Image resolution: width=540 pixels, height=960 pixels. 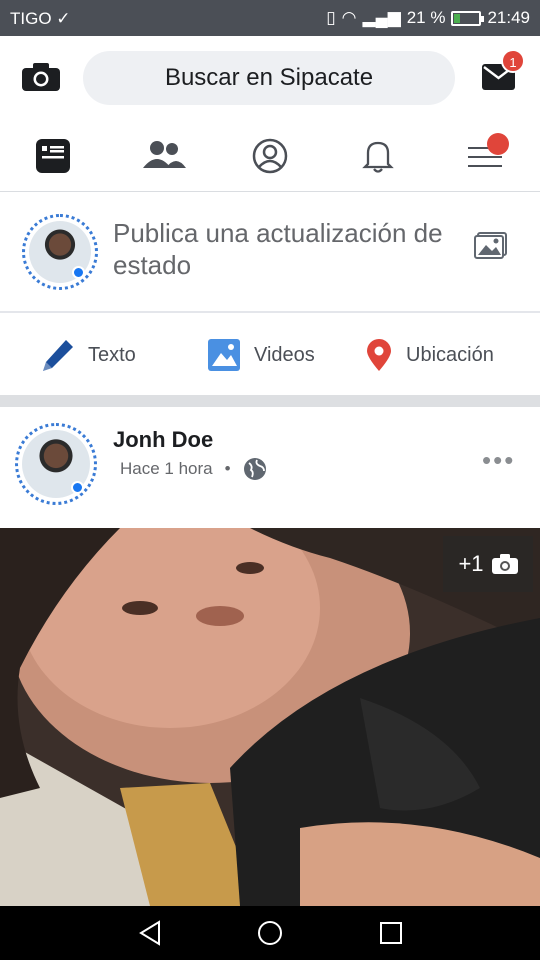 What do you see at coordinates (457, 18) in the screenshot?
I see `battery-fill` at bounding box center [457, 18].